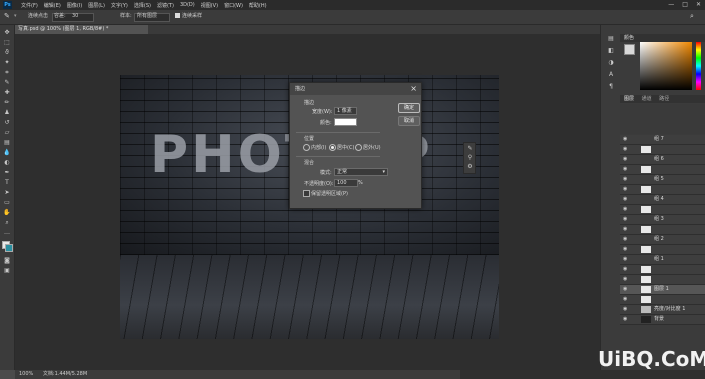 The width and height of the screenshot is (705, 379). Describe the element at coordinates (7, 142) in the screenshot. I see `gradient-tool-icon: ▤` at that location.